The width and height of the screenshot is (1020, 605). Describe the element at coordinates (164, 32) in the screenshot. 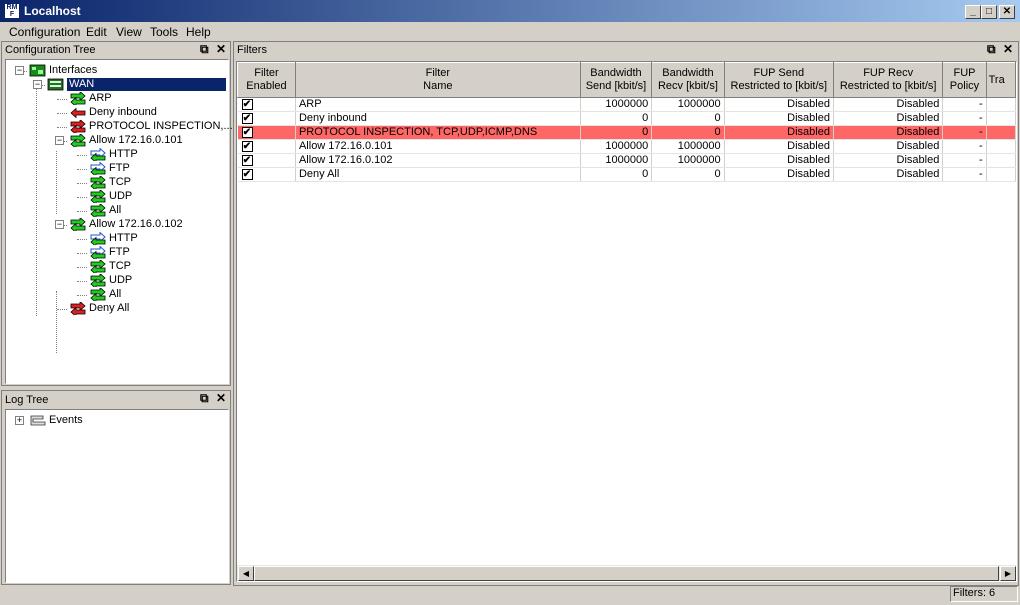

I see `menu-tools: Tools` at that location.